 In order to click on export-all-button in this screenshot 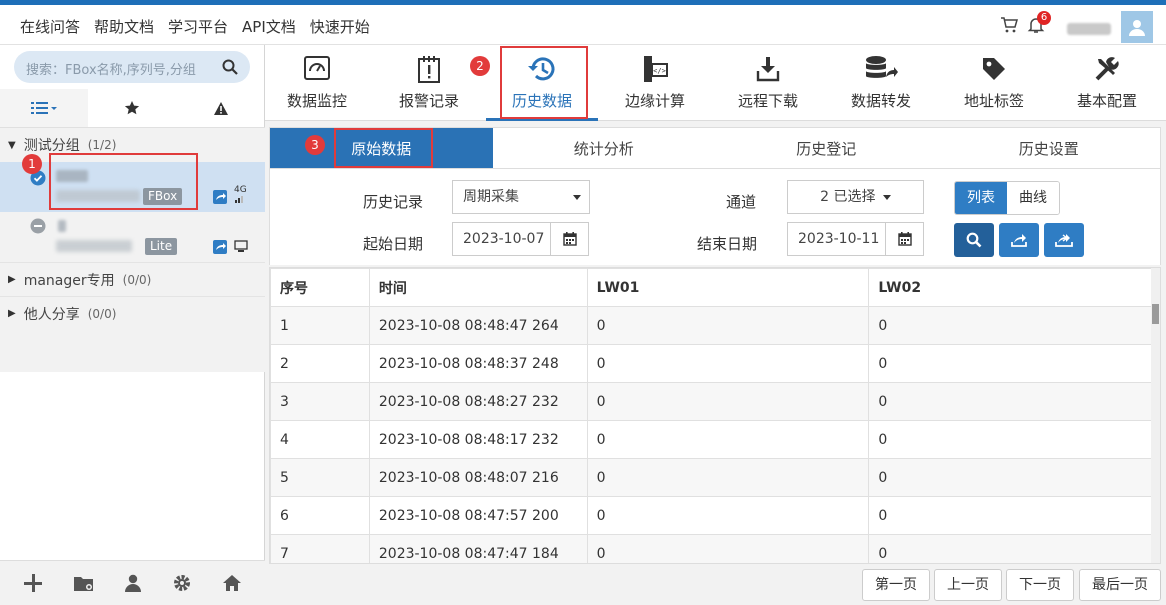, I will do `click(1064, 240)`.